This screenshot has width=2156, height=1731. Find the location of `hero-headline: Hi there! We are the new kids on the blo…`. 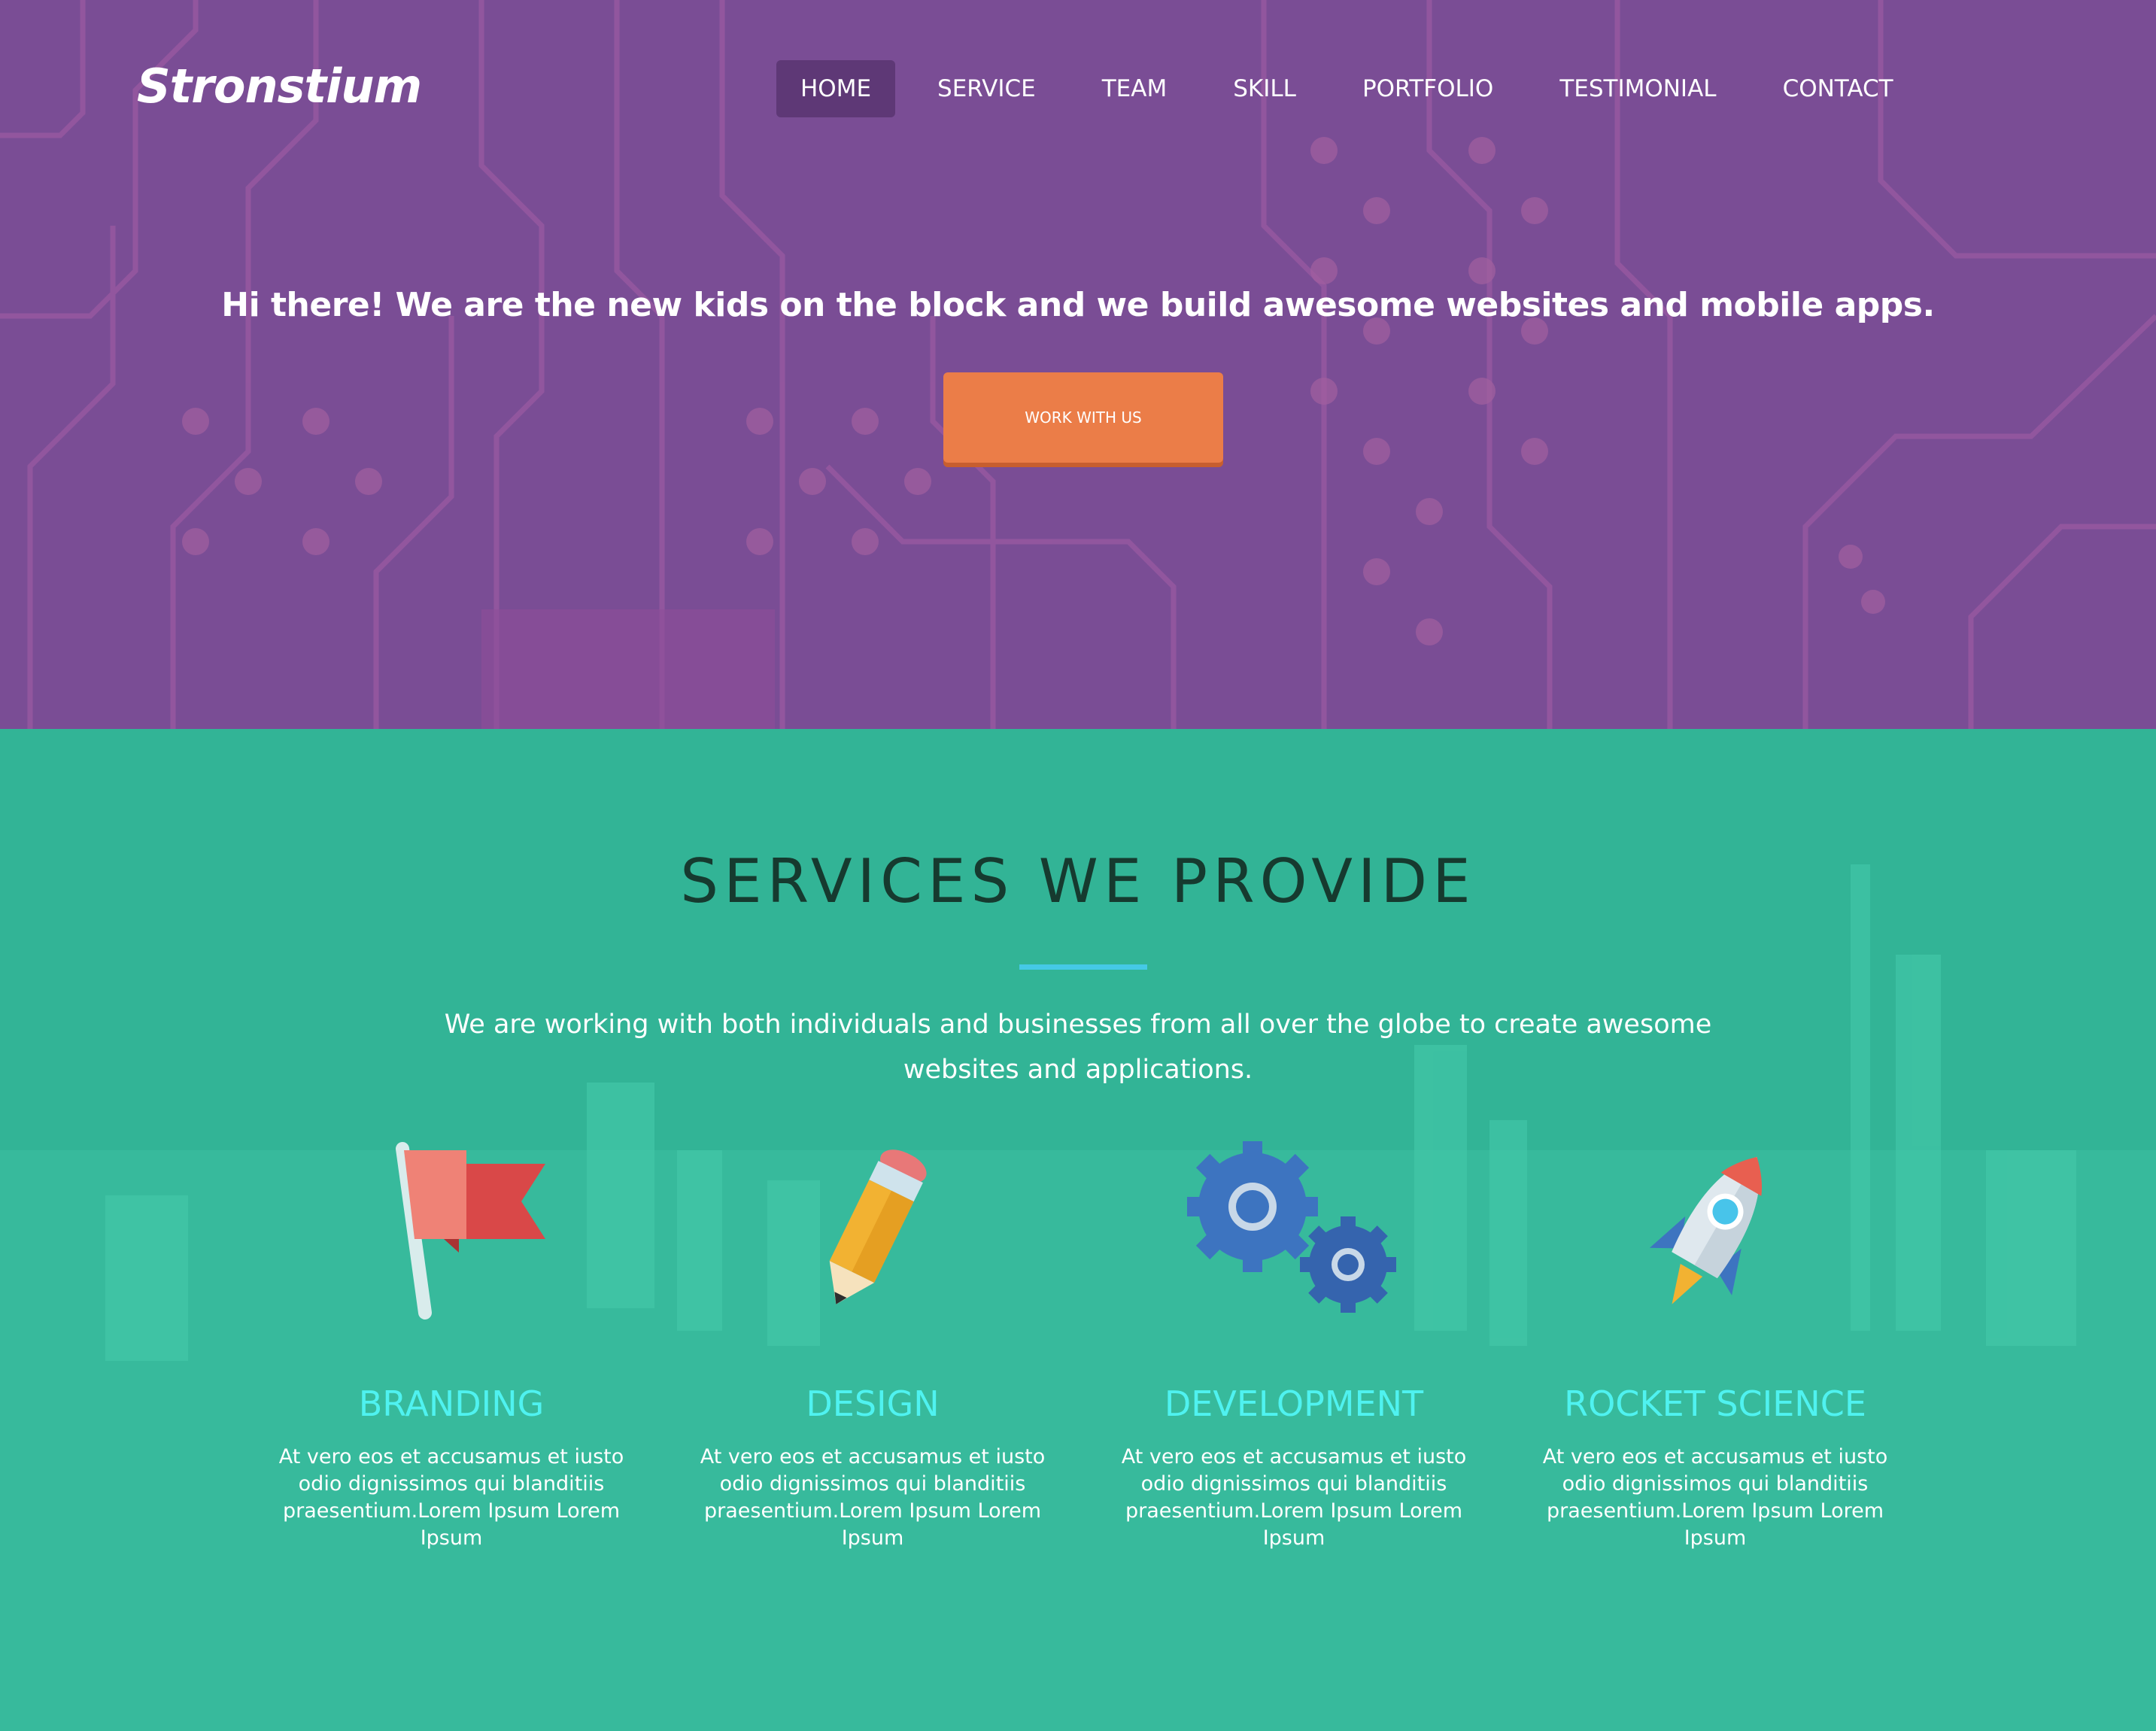

hero-headline: Hi there! We are the new kids on the blo… is located at coordinates (1078, 305).